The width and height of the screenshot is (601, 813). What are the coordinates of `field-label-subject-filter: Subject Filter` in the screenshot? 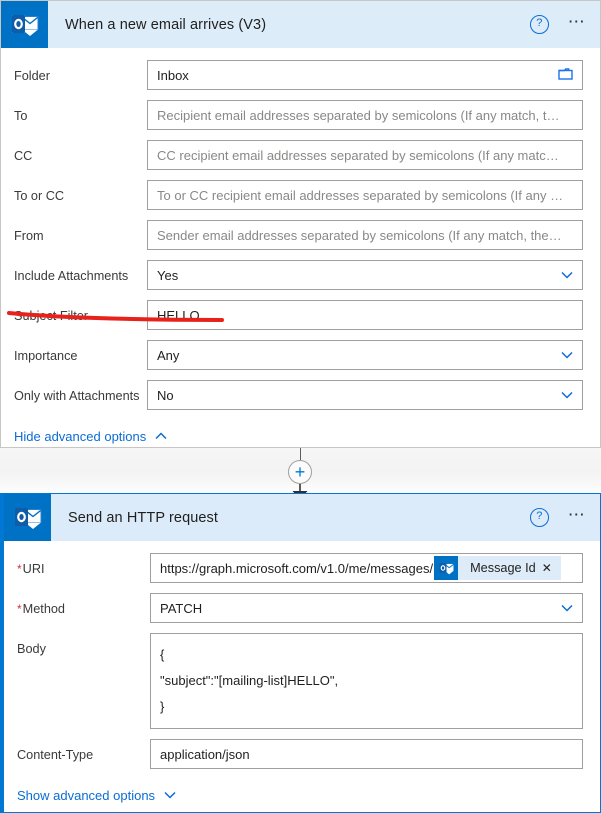 It's located at (51, 316).